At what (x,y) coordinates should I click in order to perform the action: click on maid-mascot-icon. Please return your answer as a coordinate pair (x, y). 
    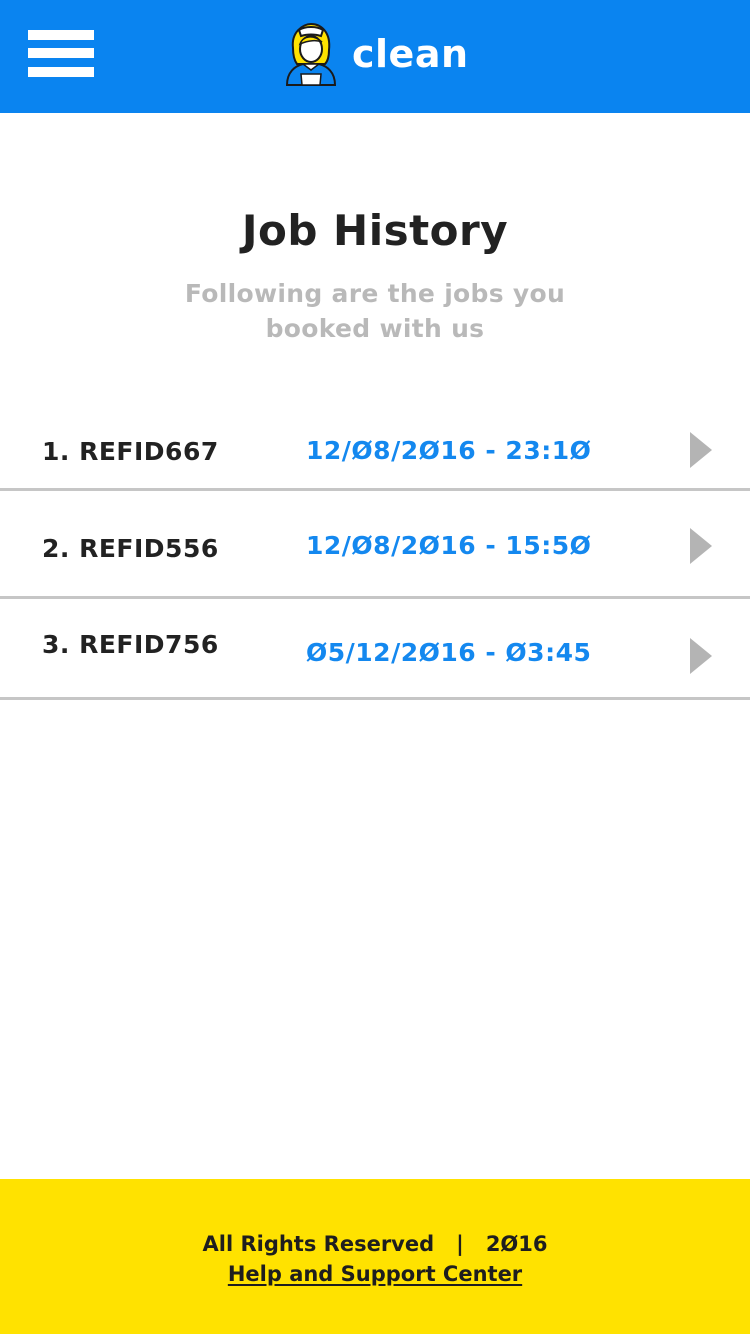
    Looking at the image, I should click on (311, 54).